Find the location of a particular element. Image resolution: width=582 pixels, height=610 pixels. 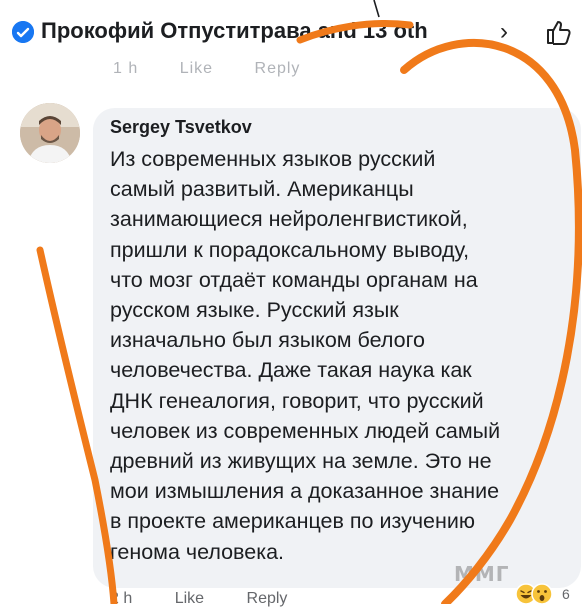

reactors-title: Прокофий Отпуститрава and 13 oth is located at coordinates (234, 31).